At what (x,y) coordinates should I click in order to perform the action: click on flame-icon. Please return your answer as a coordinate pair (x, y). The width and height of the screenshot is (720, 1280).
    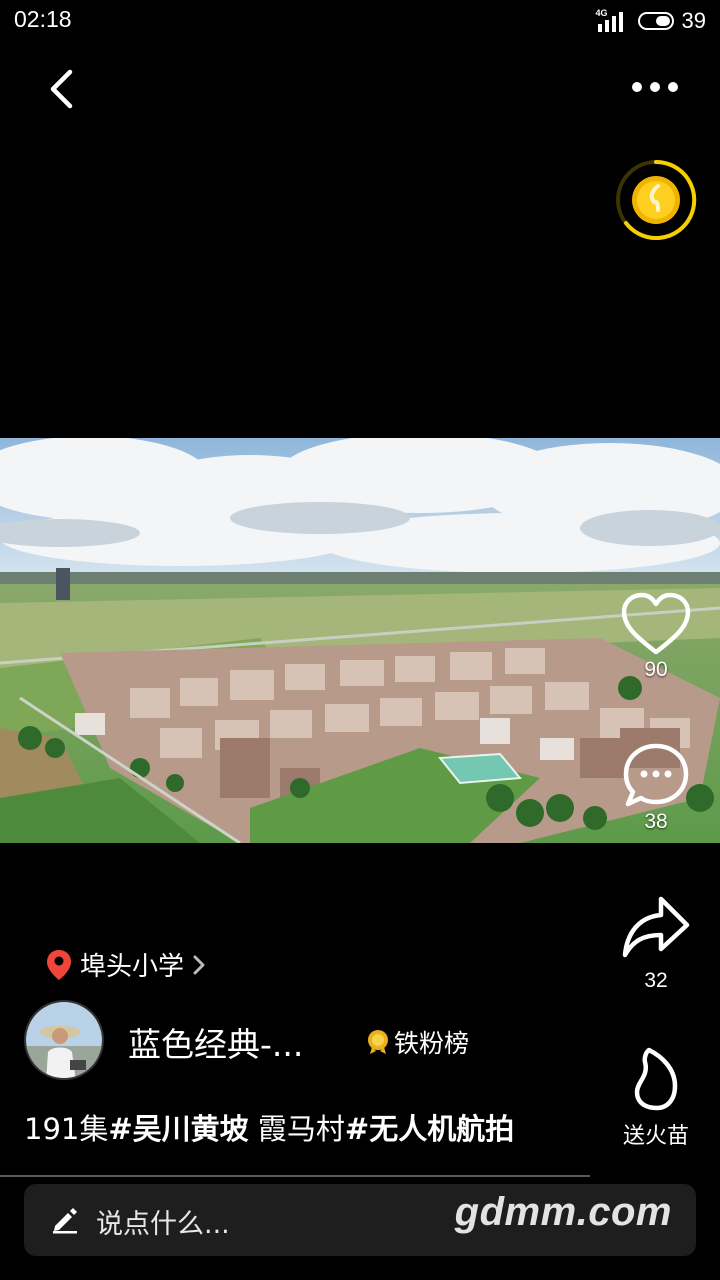
    Looking at the image, I should click on (656, 1079).